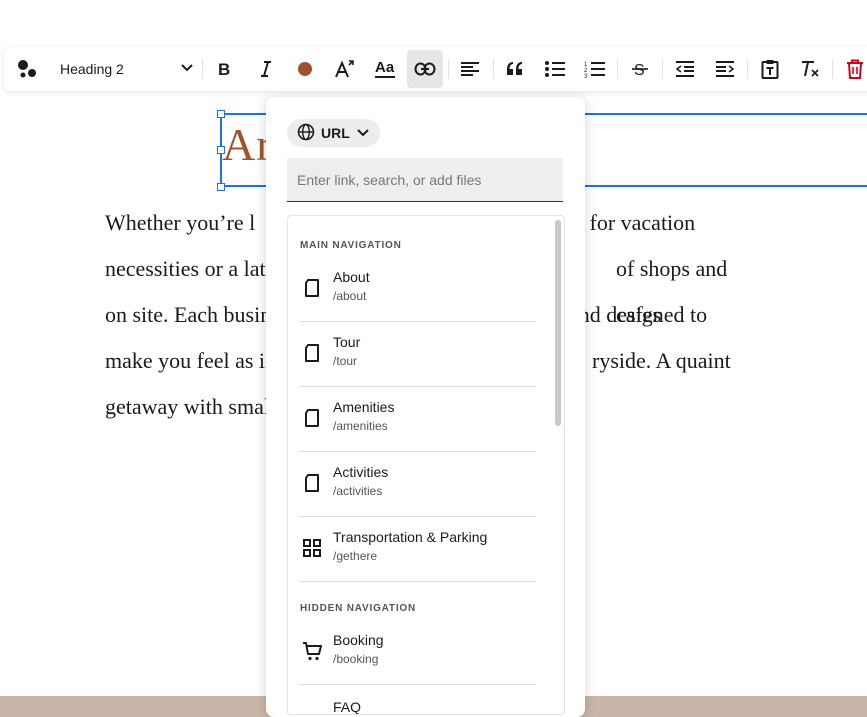 The height and width of the screenshot is (717, 867). I want to click on globe-icon, so click(306, 133).